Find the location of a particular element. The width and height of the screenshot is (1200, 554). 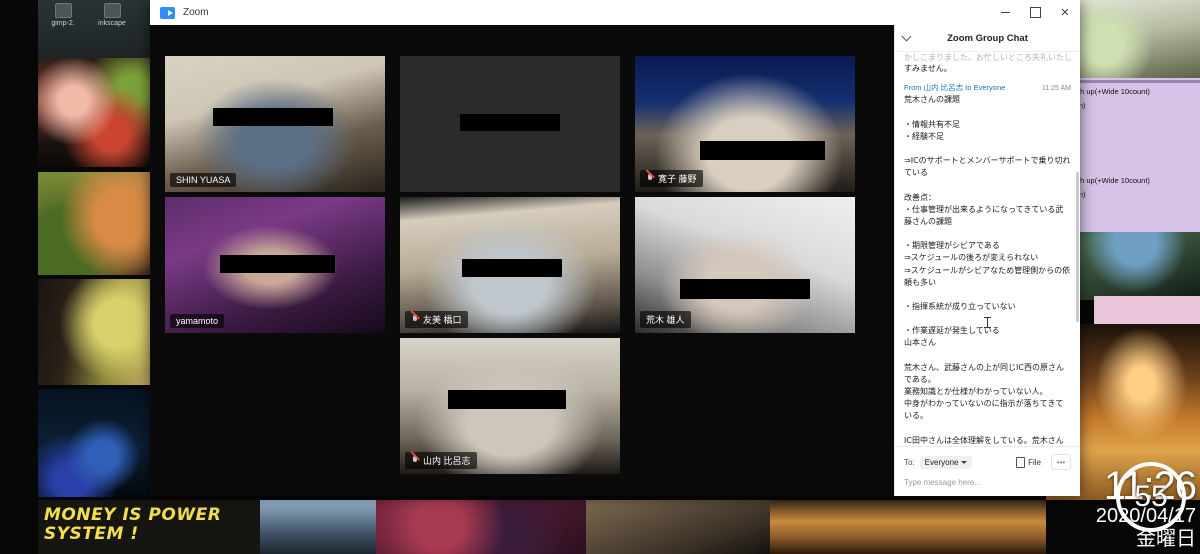

participant-nameplate: 山内 比呂志 is located at coordinates (441, 460).